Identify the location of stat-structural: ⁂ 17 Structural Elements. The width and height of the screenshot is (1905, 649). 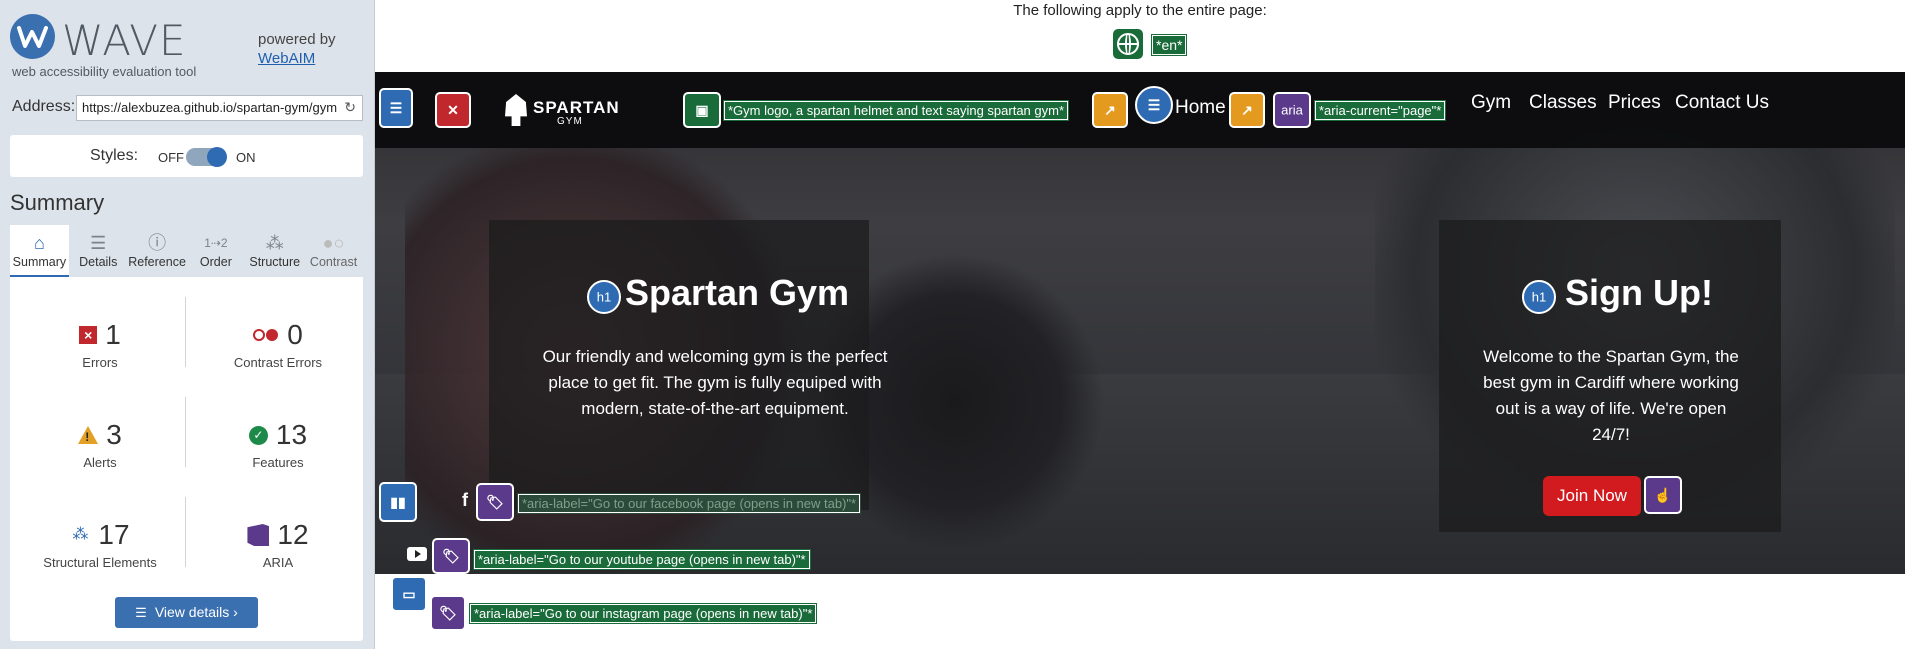
(100, 544).